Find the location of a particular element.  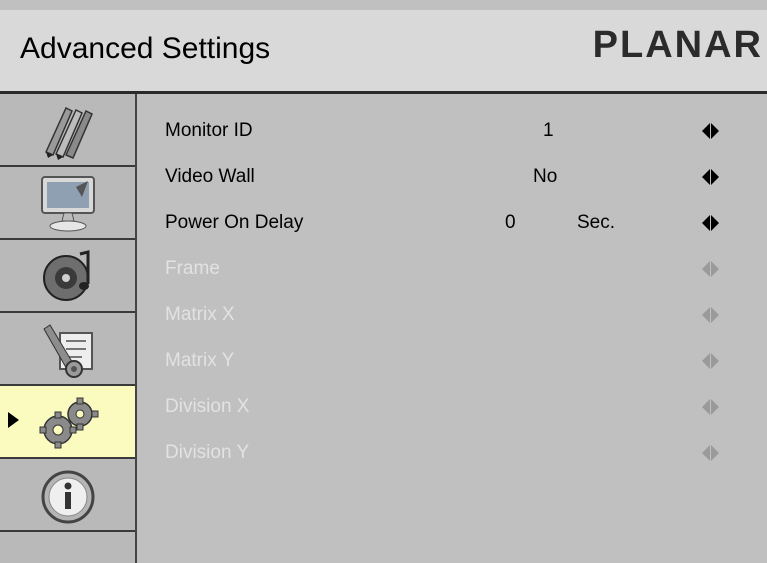

menu-row-division-y: Division Y is located at coordinates (452, 453).